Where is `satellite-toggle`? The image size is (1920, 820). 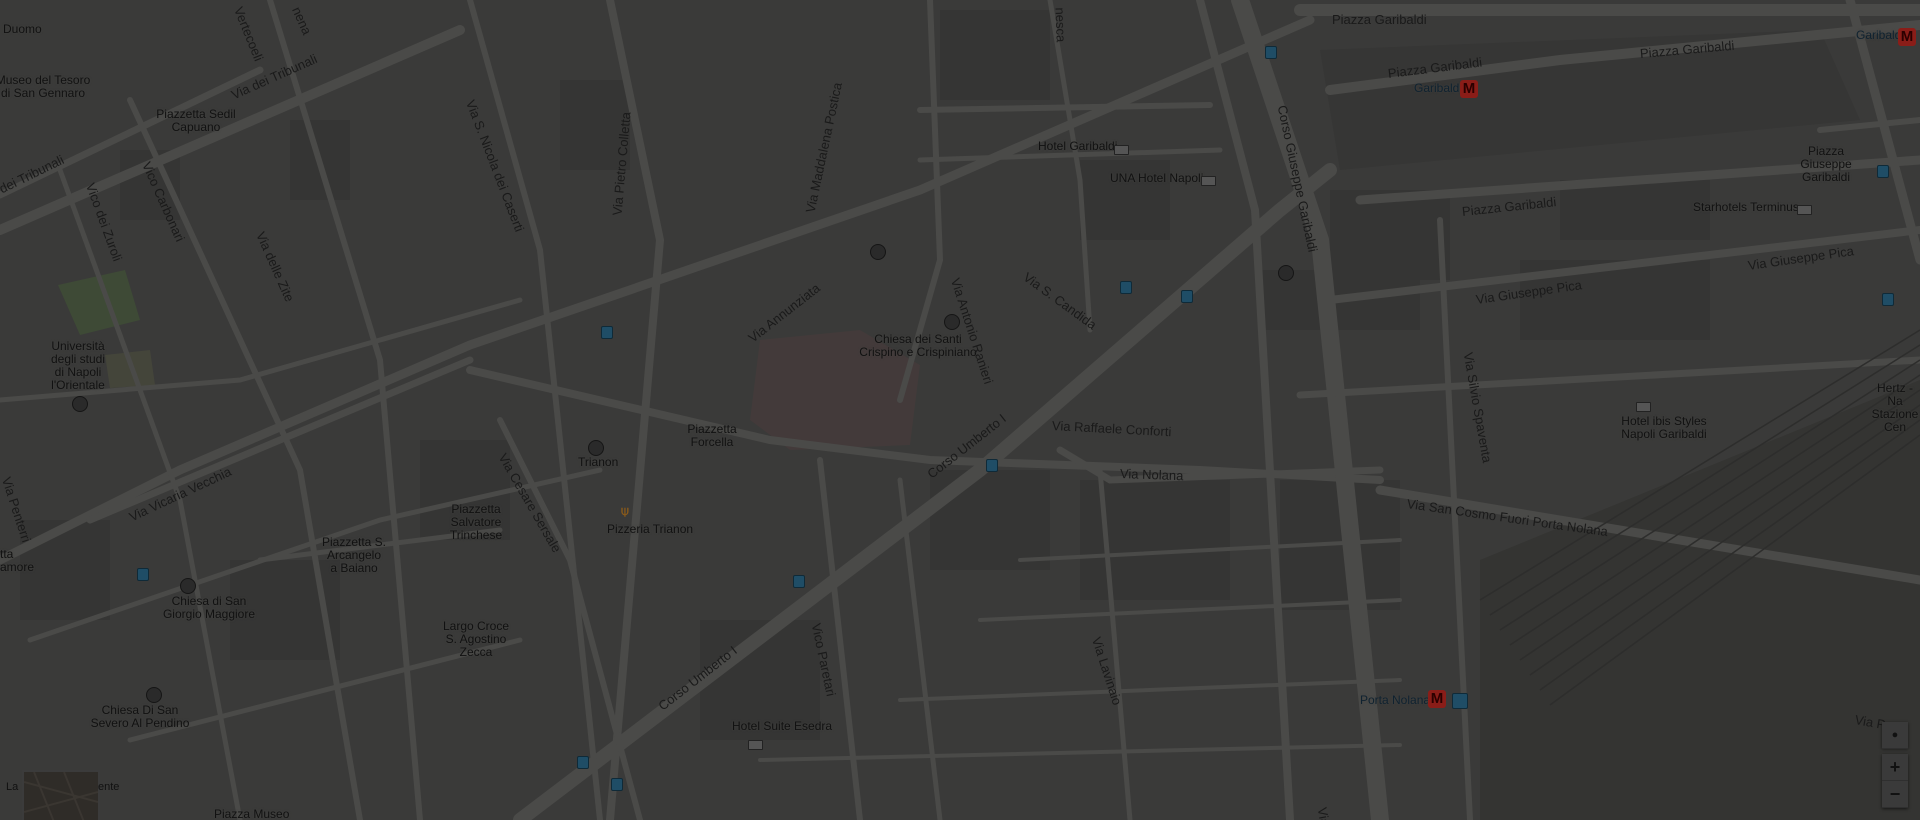 satellite-toggle is located at coordinates (61, 795).